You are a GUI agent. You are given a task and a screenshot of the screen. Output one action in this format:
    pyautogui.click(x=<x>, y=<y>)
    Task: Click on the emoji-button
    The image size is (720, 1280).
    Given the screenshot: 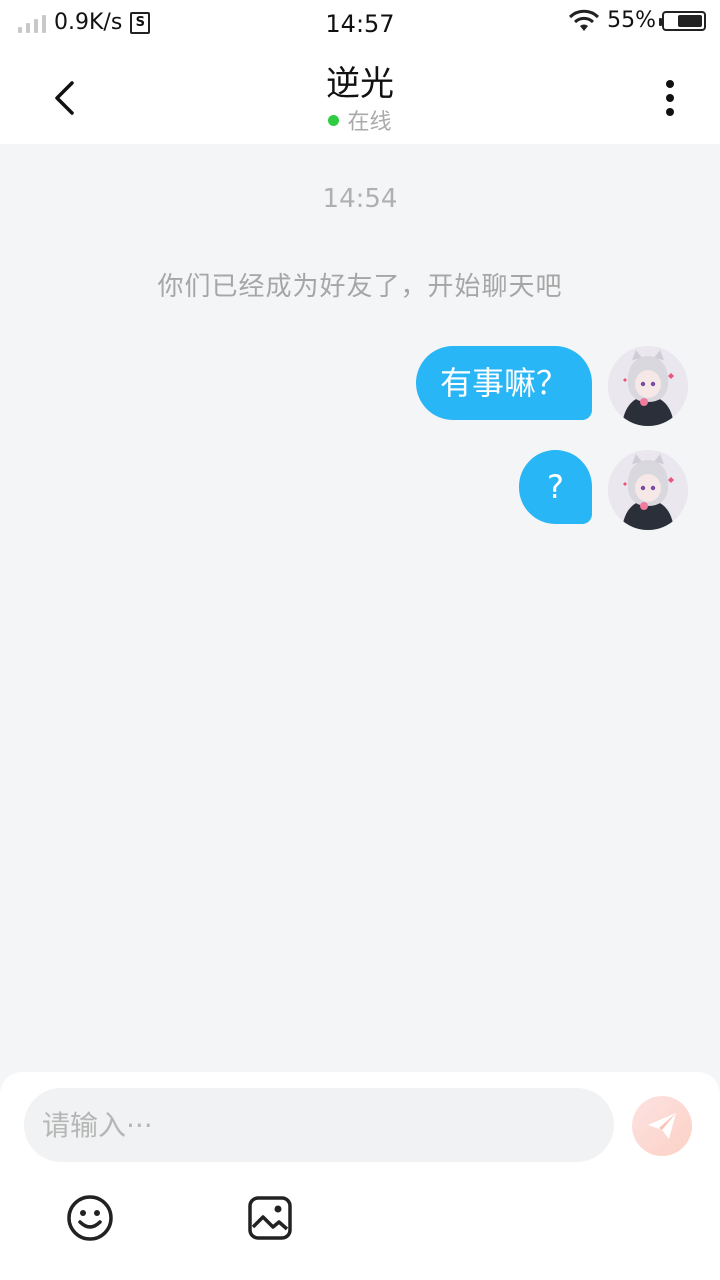 What is the action you would take?
    pyautogui.click(x=90, y=1218)
    